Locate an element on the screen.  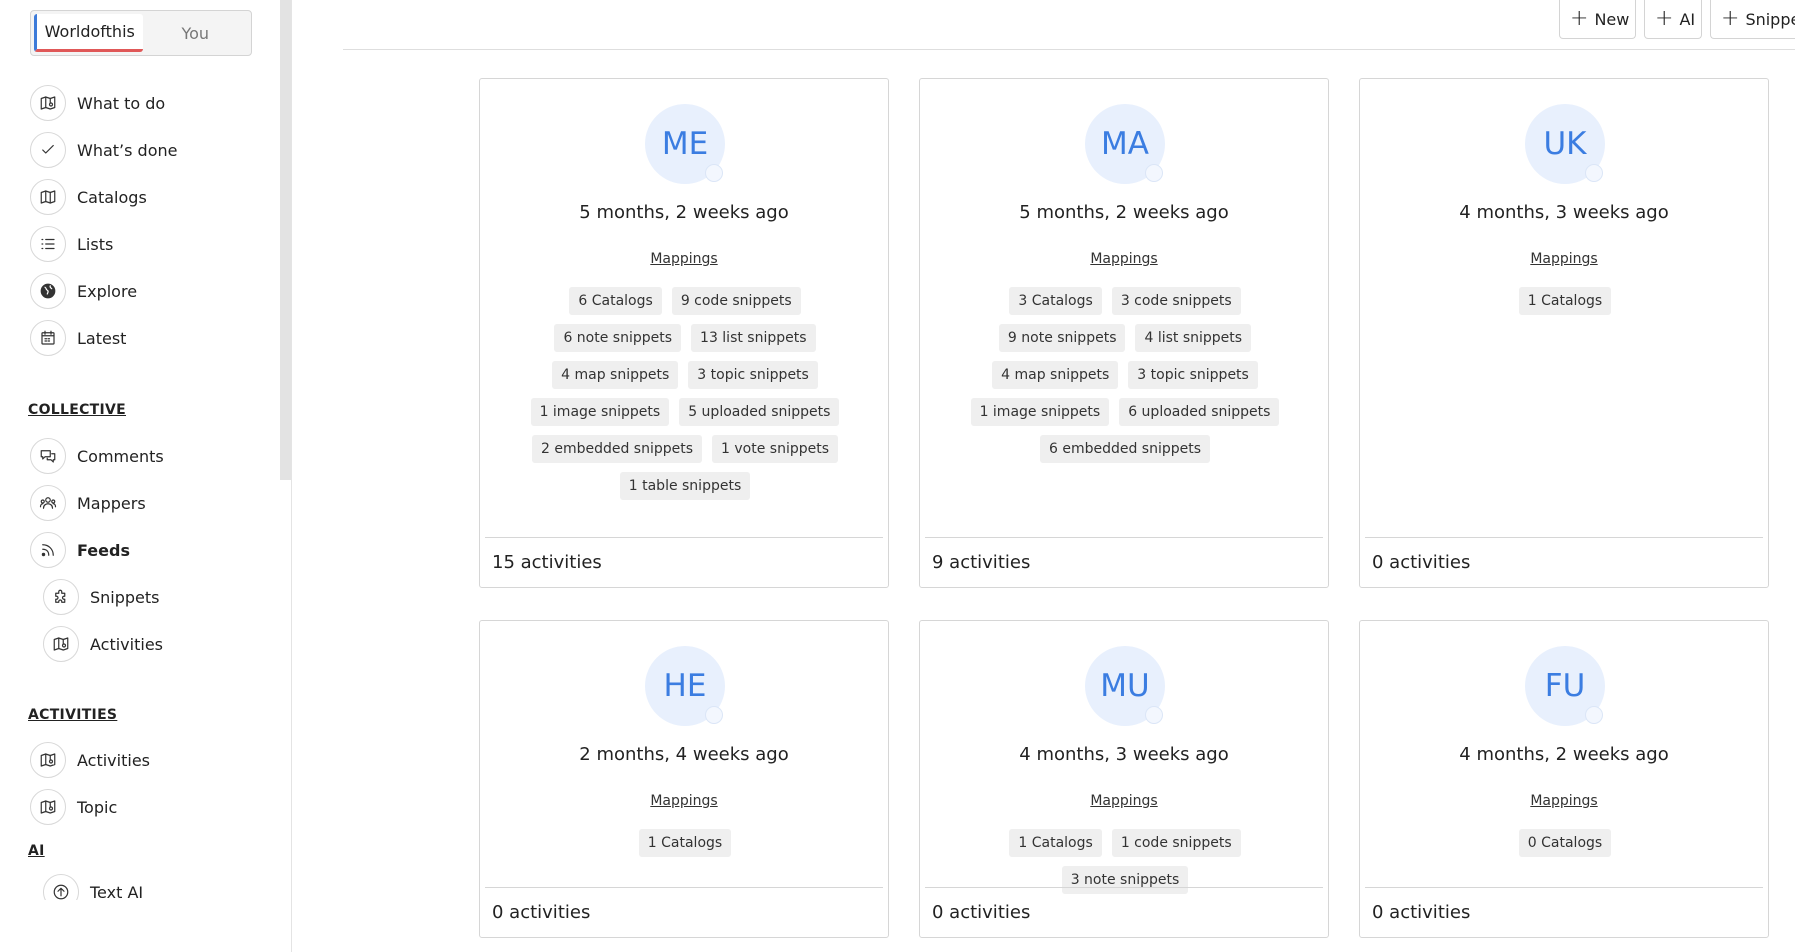
sidebar-item-label: Text AI is located at coordinates (117, 891).